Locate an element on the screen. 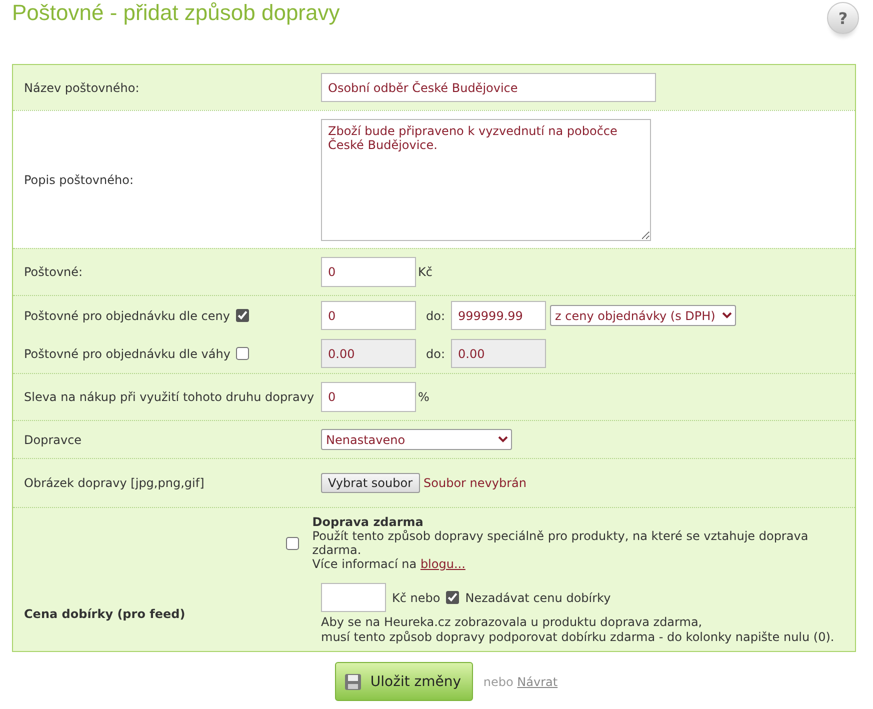 The height and width of the screenshot is (709, 873). dropdown: z ceny objednávky (s DPH) is located at coordinates (643, 315).